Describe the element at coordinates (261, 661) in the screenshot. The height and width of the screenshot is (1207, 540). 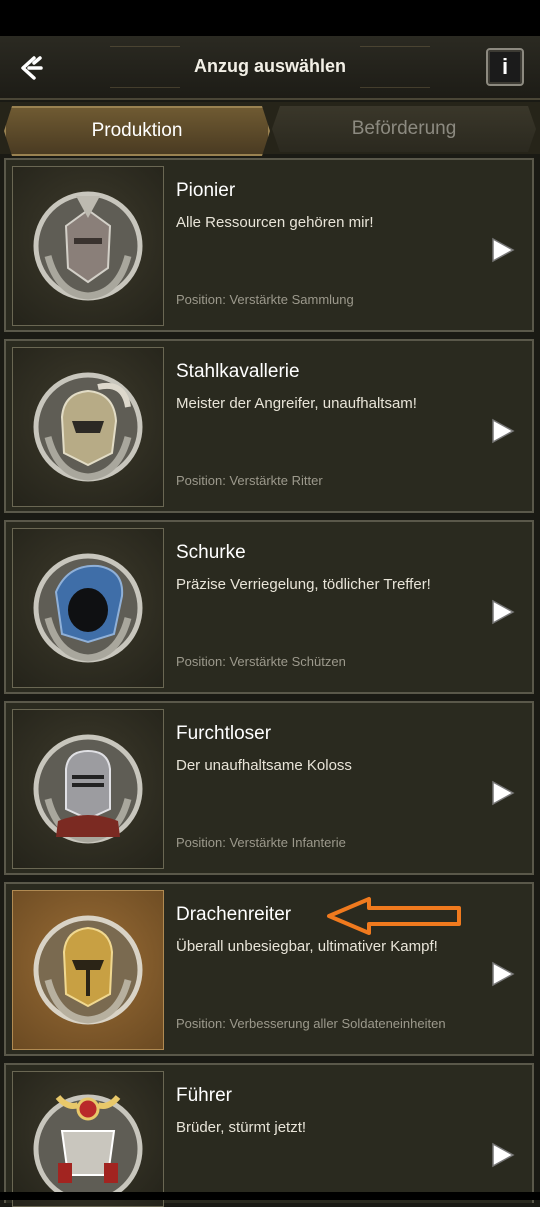
I see `suit-position: Position: Verstärkte Schützen` at that location.